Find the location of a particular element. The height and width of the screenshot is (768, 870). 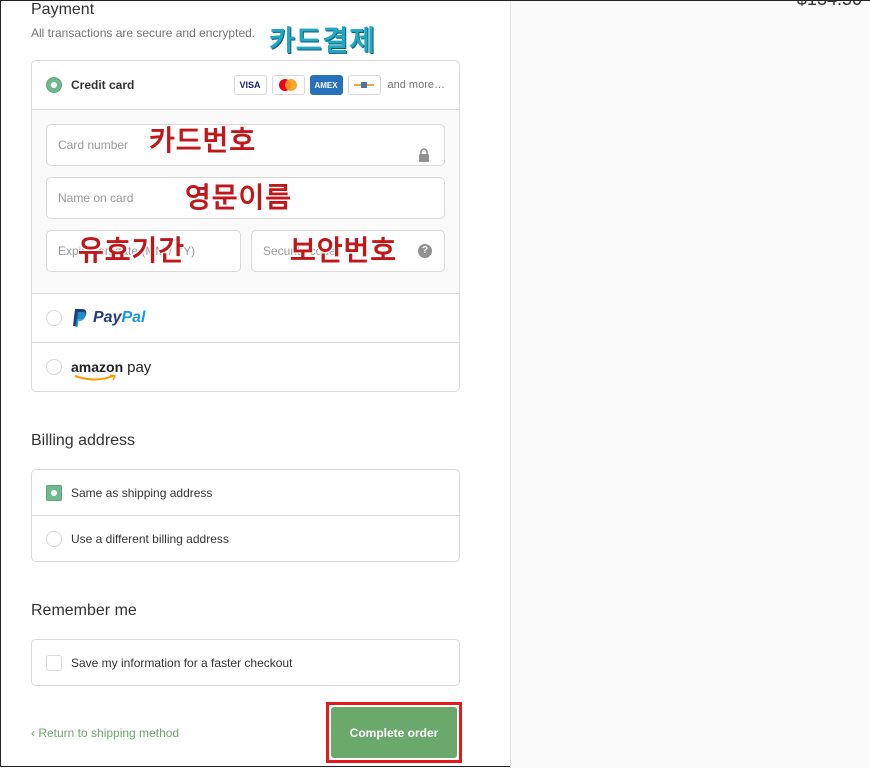

amex-icon: AMEX is located at coordinates (326, 85).